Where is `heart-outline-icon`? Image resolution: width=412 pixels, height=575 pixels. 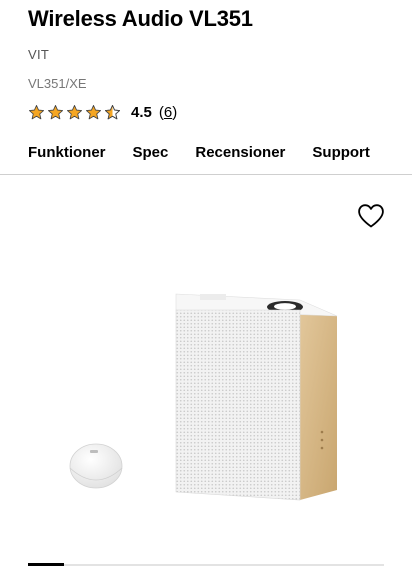
heart-outline-icon is located at coordinates (371, 216).